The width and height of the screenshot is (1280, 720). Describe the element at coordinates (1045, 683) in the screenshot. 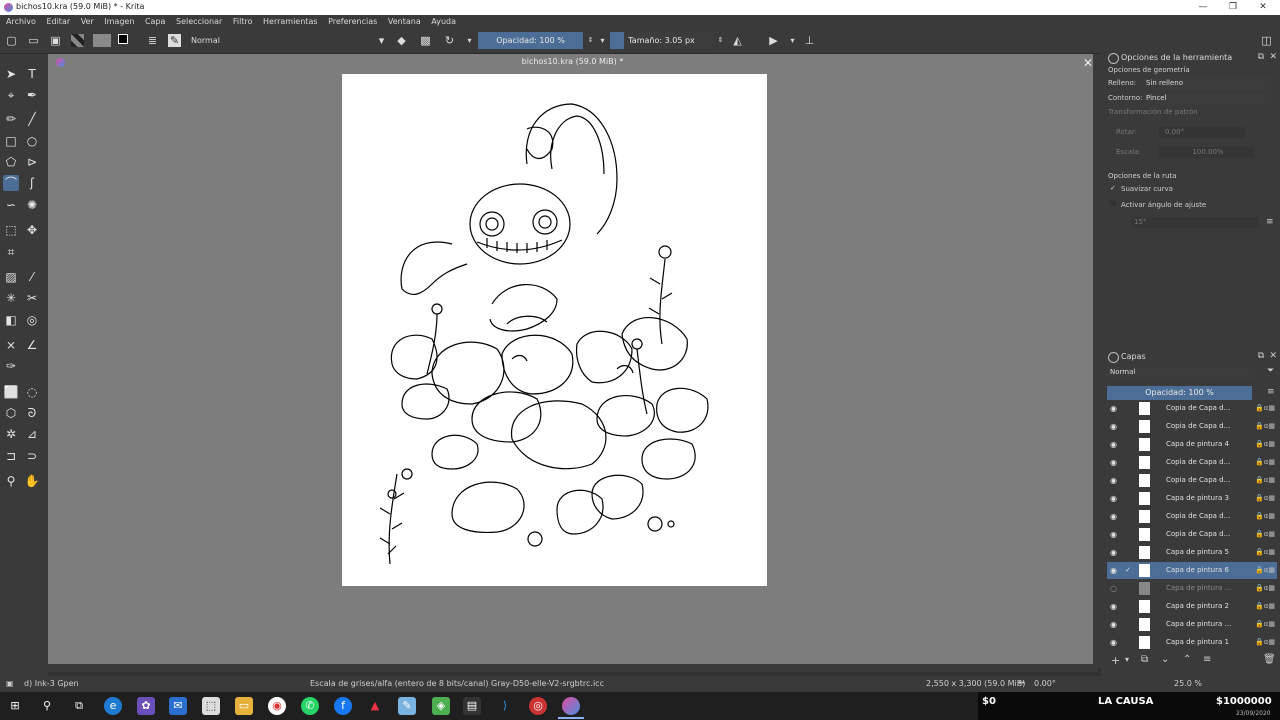

I see `rotation-value: 0.00°` at that location.